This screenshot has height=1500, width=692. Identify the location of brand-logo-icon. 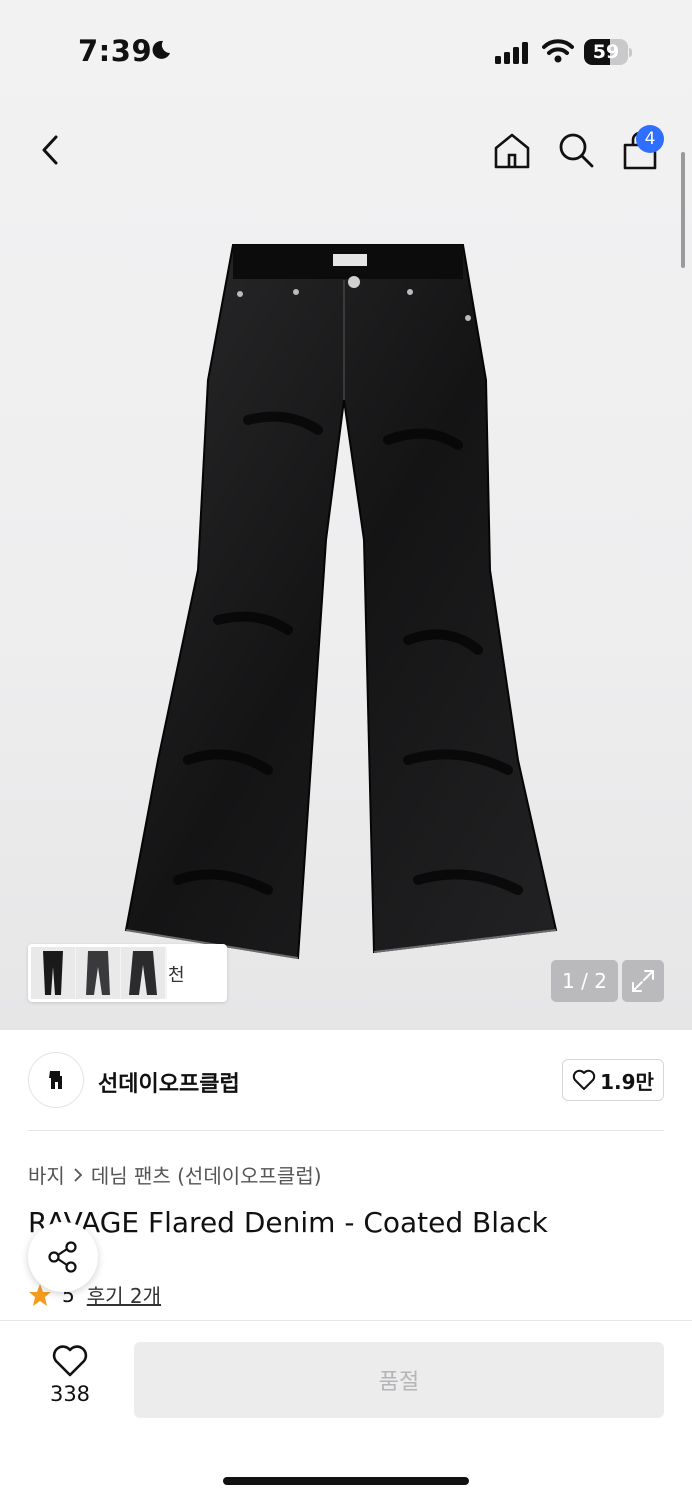
(55, 1080).